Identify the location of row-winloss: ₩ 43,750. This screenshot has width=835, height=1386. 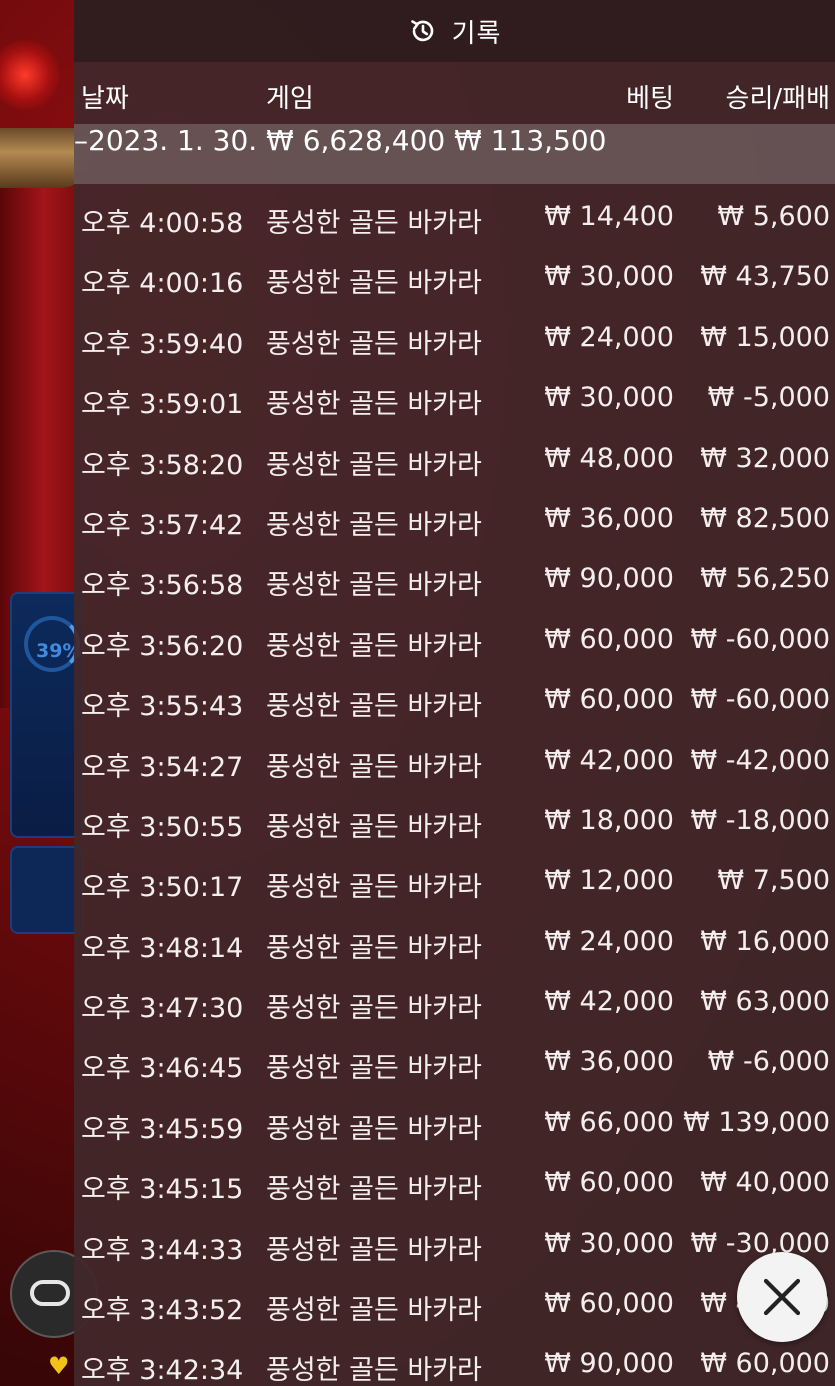
(765, 277).